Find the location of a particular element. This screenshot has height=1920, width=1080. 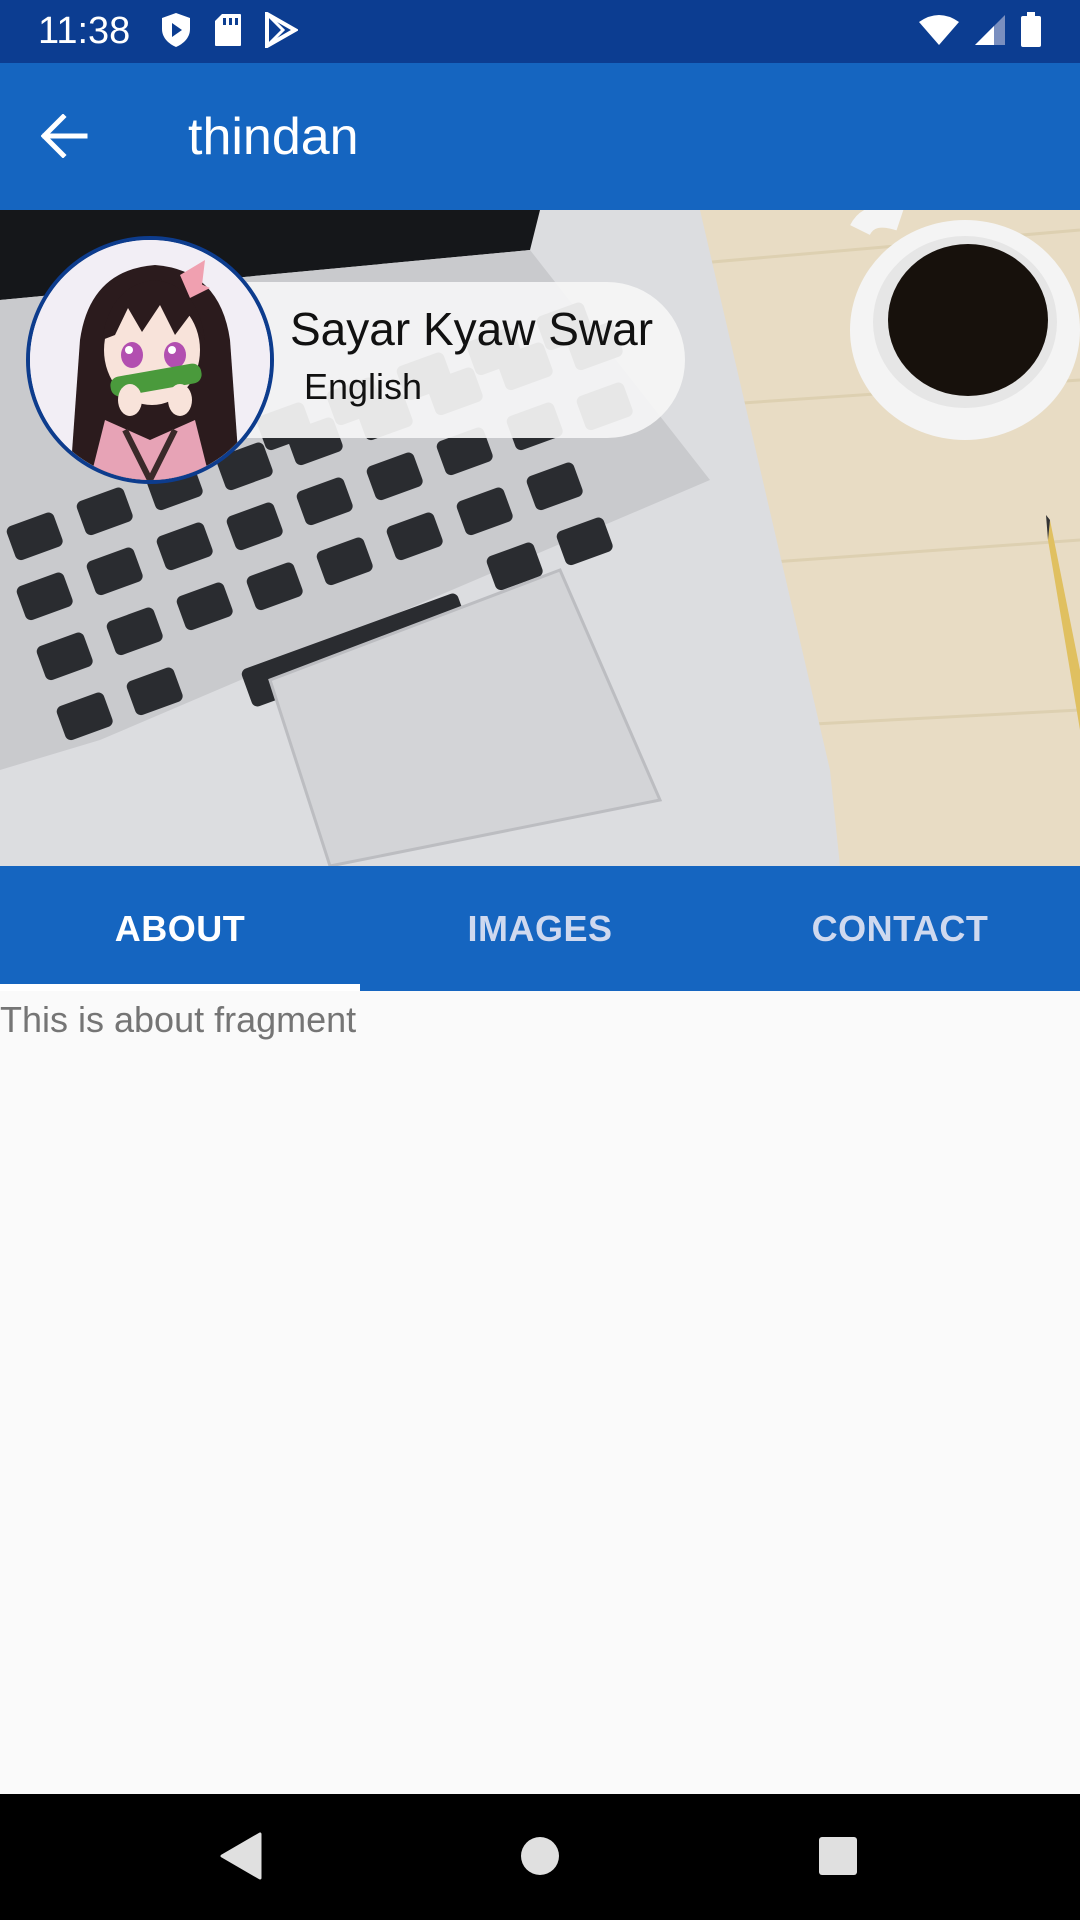

tab-contact-label: CONTACT is located at coordinates (900, 928).